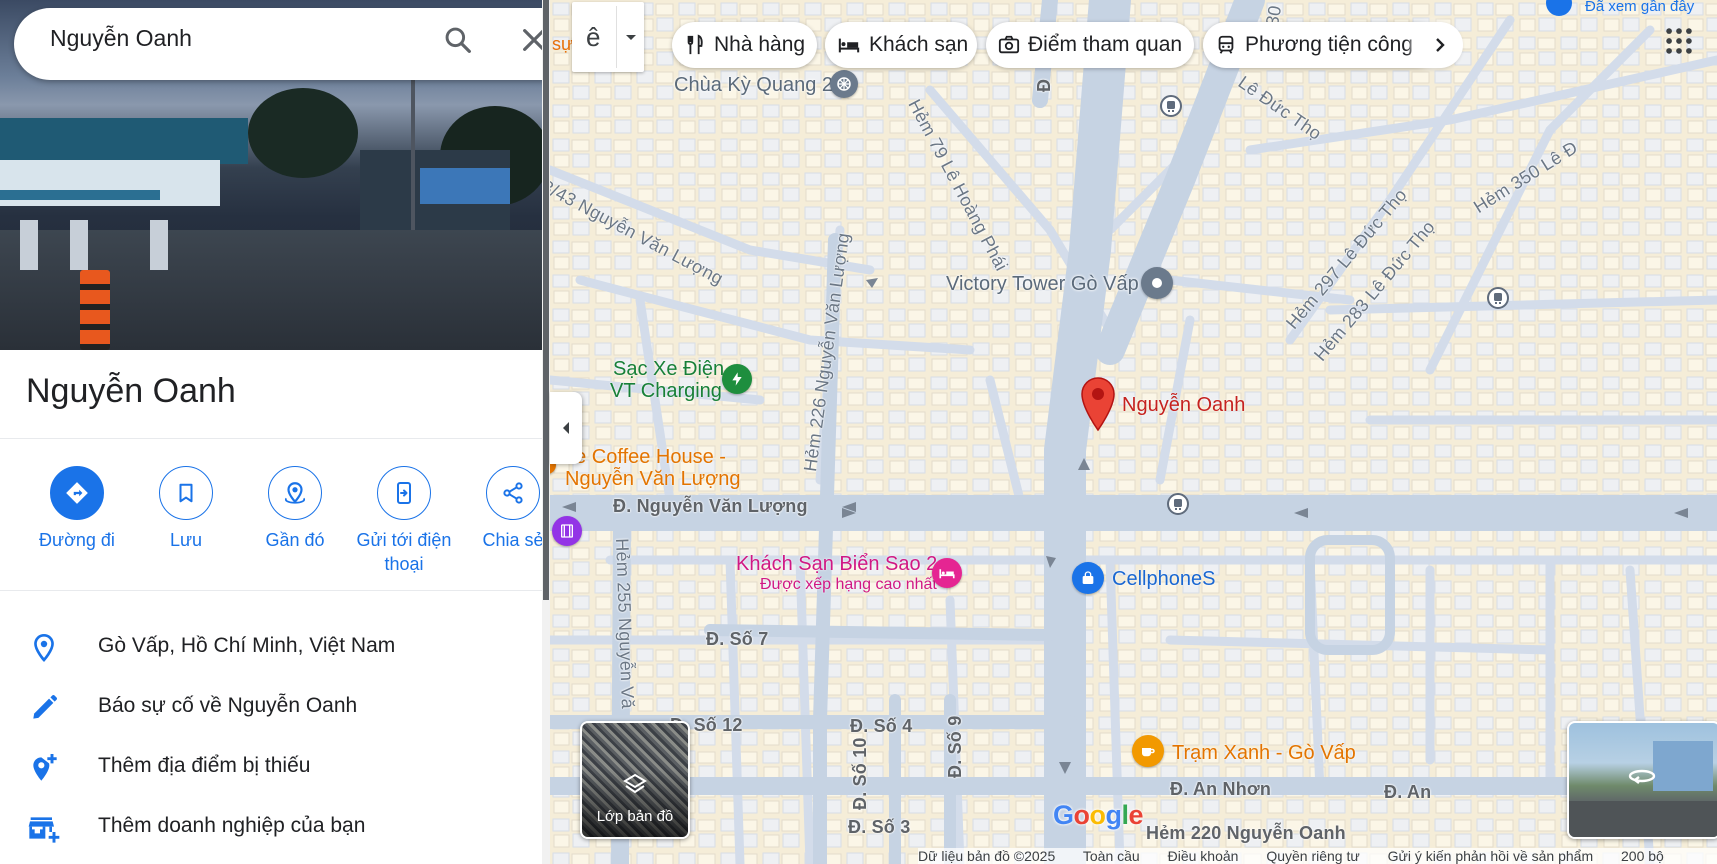  I want to click on street-label: Đ. Số 4, so click(881, 726).